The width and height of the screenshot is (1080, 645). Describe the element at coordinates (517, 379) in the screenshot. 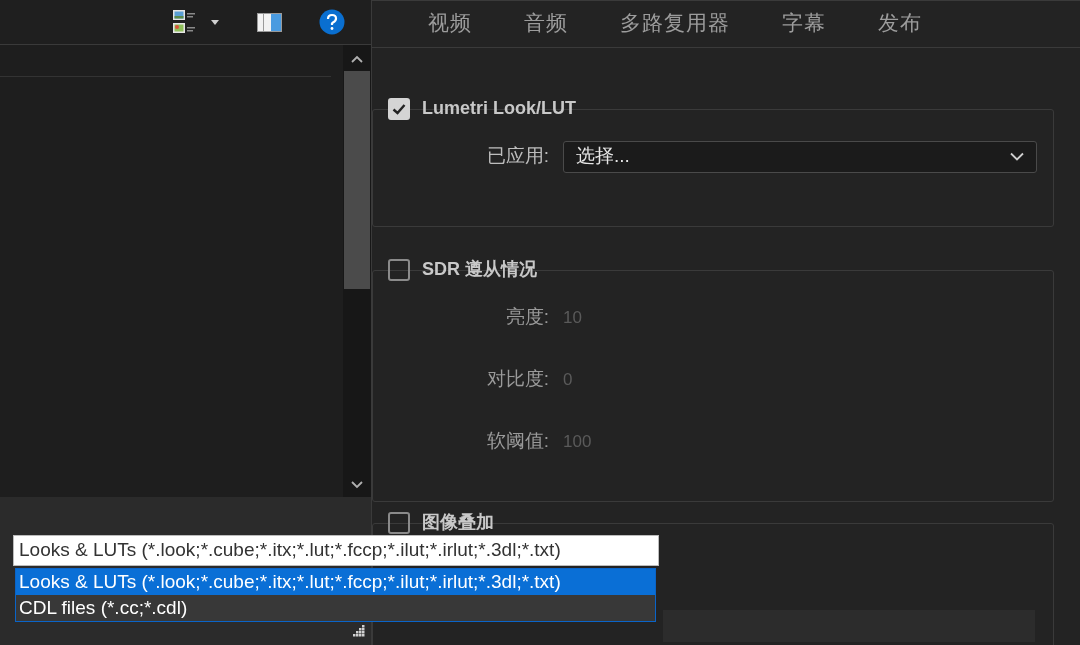

I see `field-label: 对比度:` at that location.